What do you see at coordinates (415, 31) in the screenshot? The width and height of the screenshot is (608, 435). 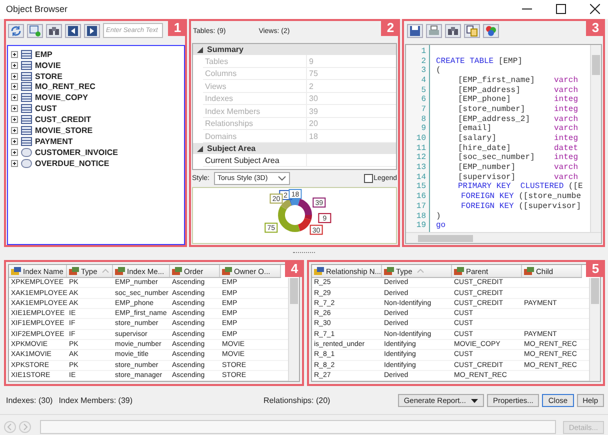 I see `save-button` at bounding box center [415, 31].